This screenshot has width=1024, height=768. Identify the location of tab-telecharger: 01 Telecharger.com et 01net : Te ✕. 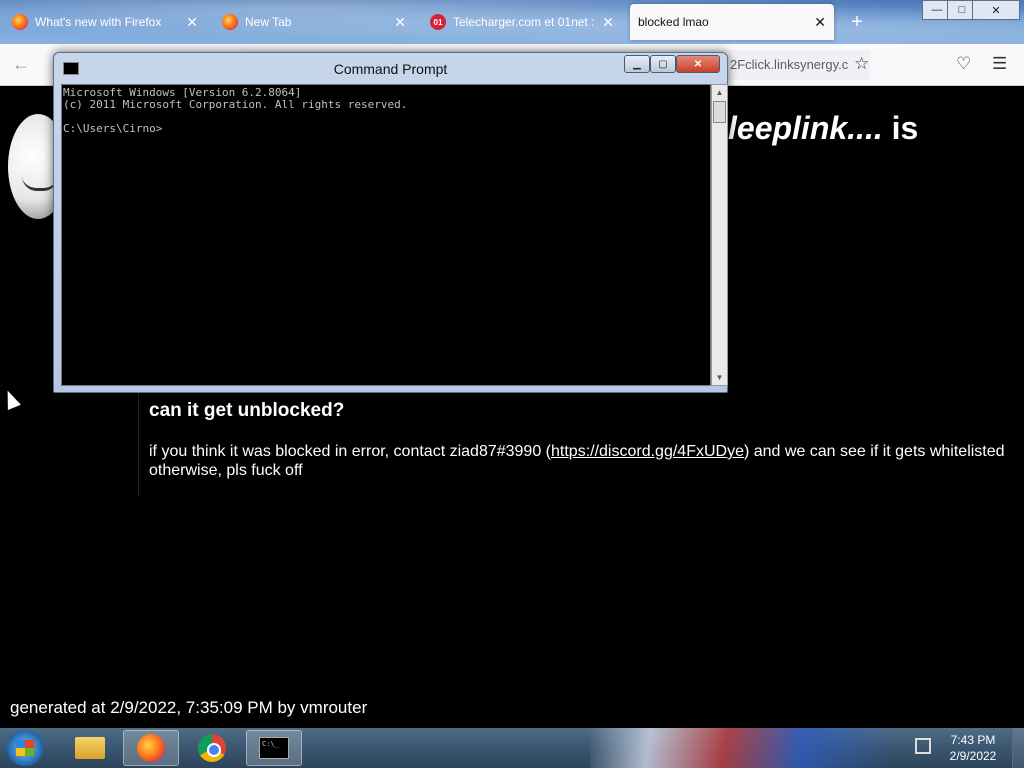
(522, 22).